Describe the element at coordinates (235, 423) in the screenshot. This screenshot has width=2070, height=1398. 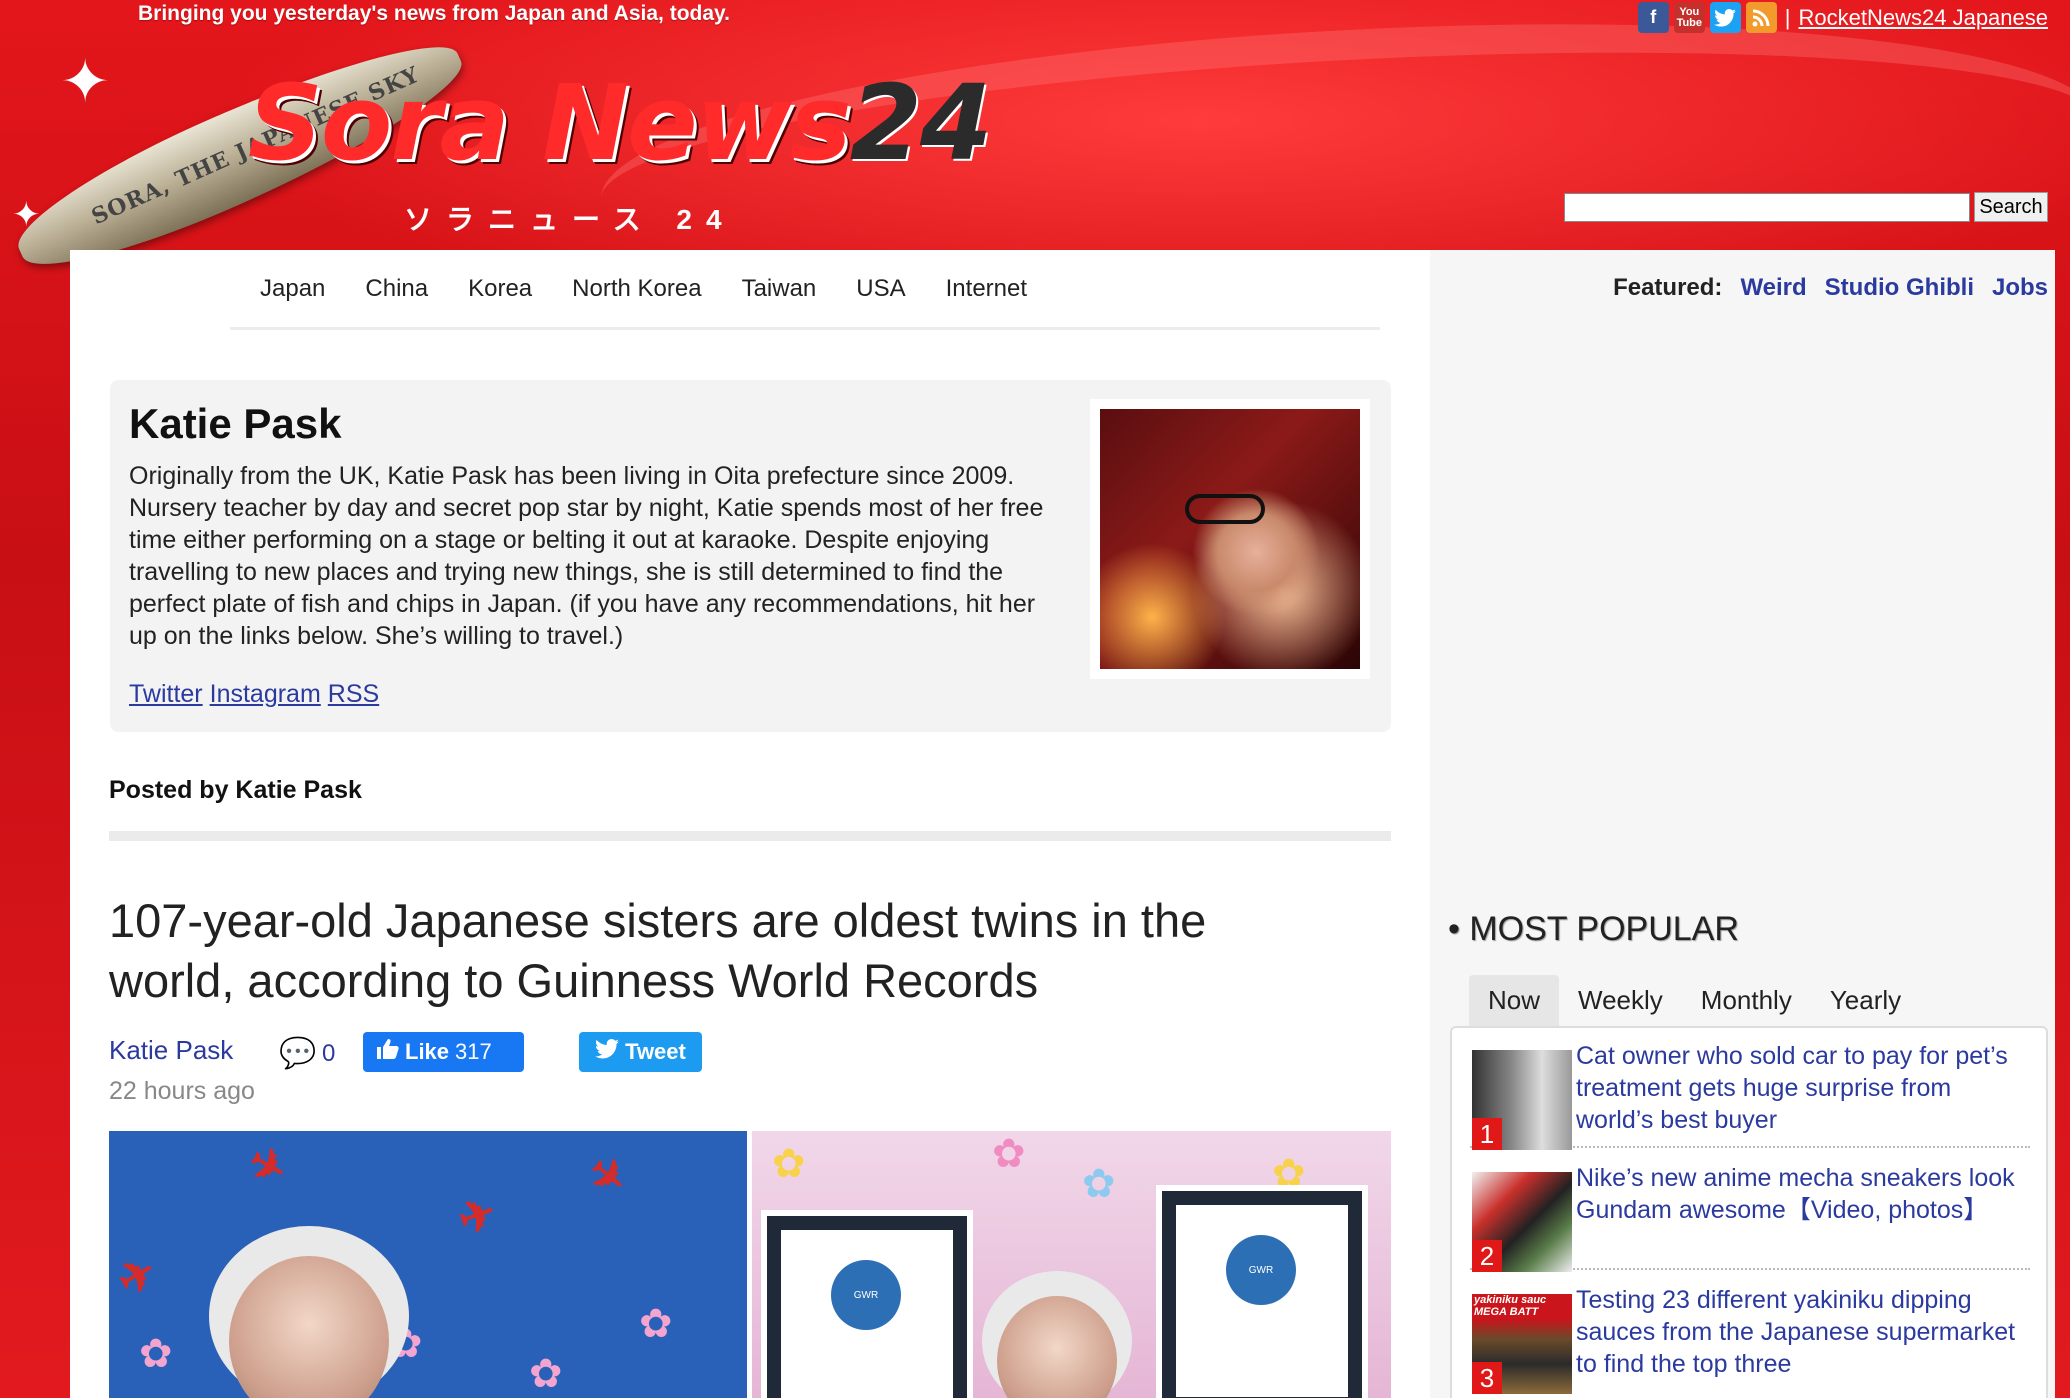
I see `author-name: Katie Pask` at that location.